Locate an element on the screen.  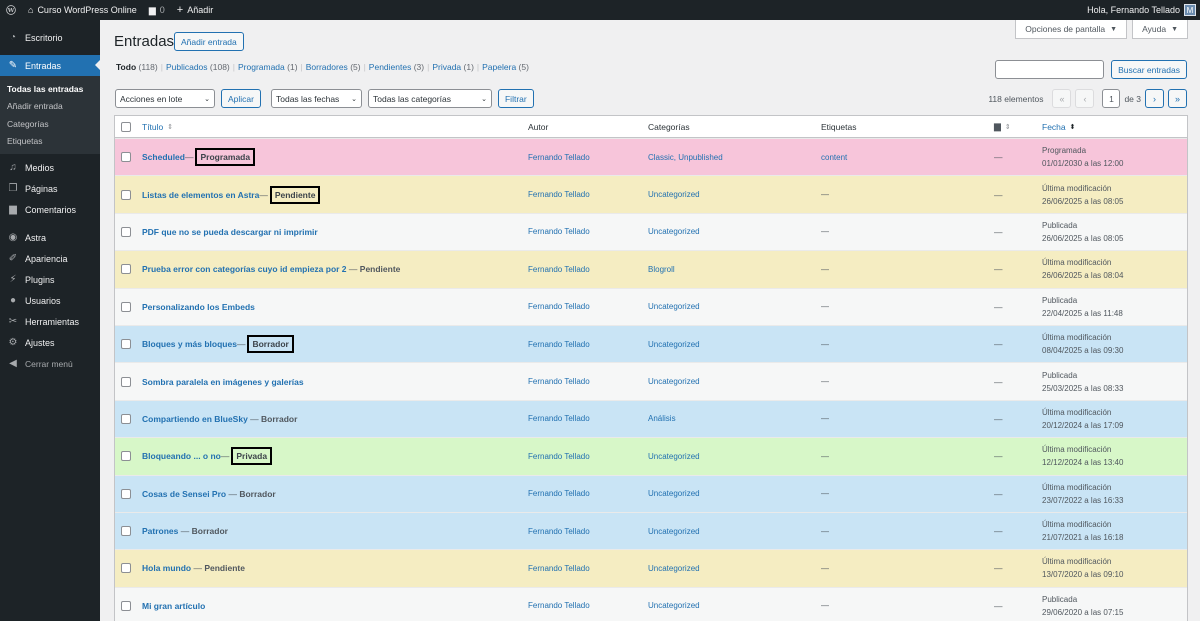
submenu-todas-las-entradas: Todas las entradas is located at coordinates (50, 89).